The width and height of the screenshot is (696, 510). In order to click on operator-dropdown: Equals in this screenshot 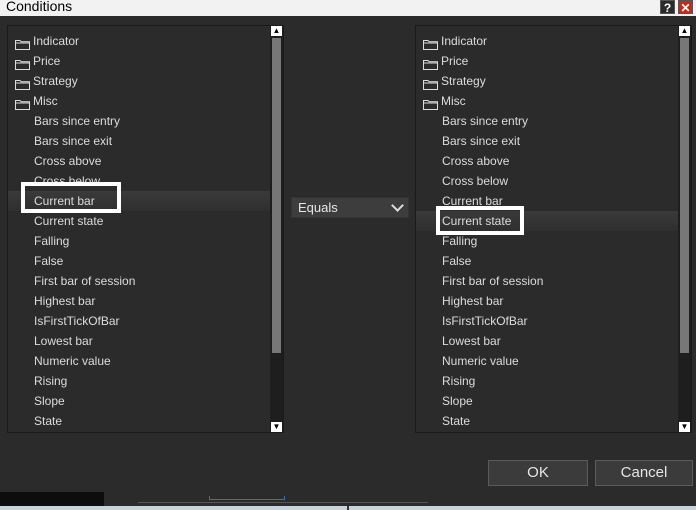, I will do `click(350, 207)`.